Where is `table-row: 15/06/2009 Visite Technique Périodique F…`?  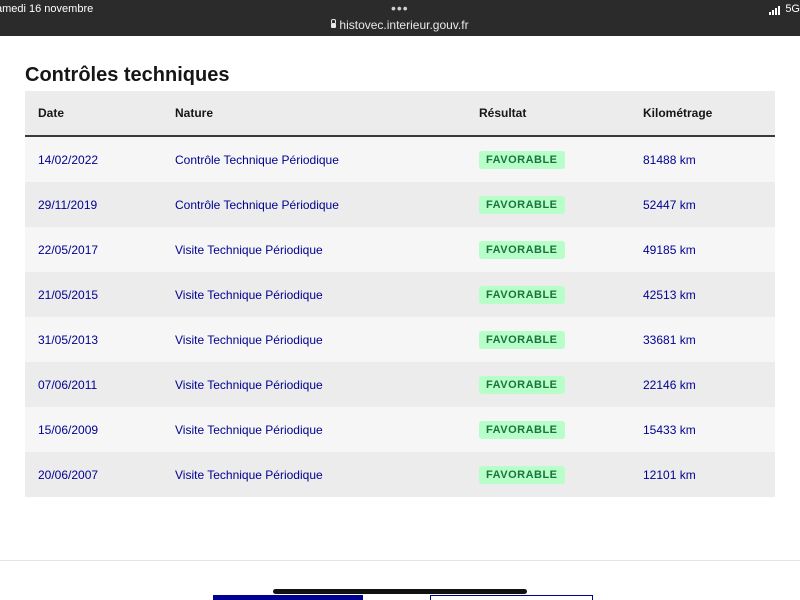
table-row: 15/06/2009 Visite Technique Périodique F… is located at coordinates (400, 429).